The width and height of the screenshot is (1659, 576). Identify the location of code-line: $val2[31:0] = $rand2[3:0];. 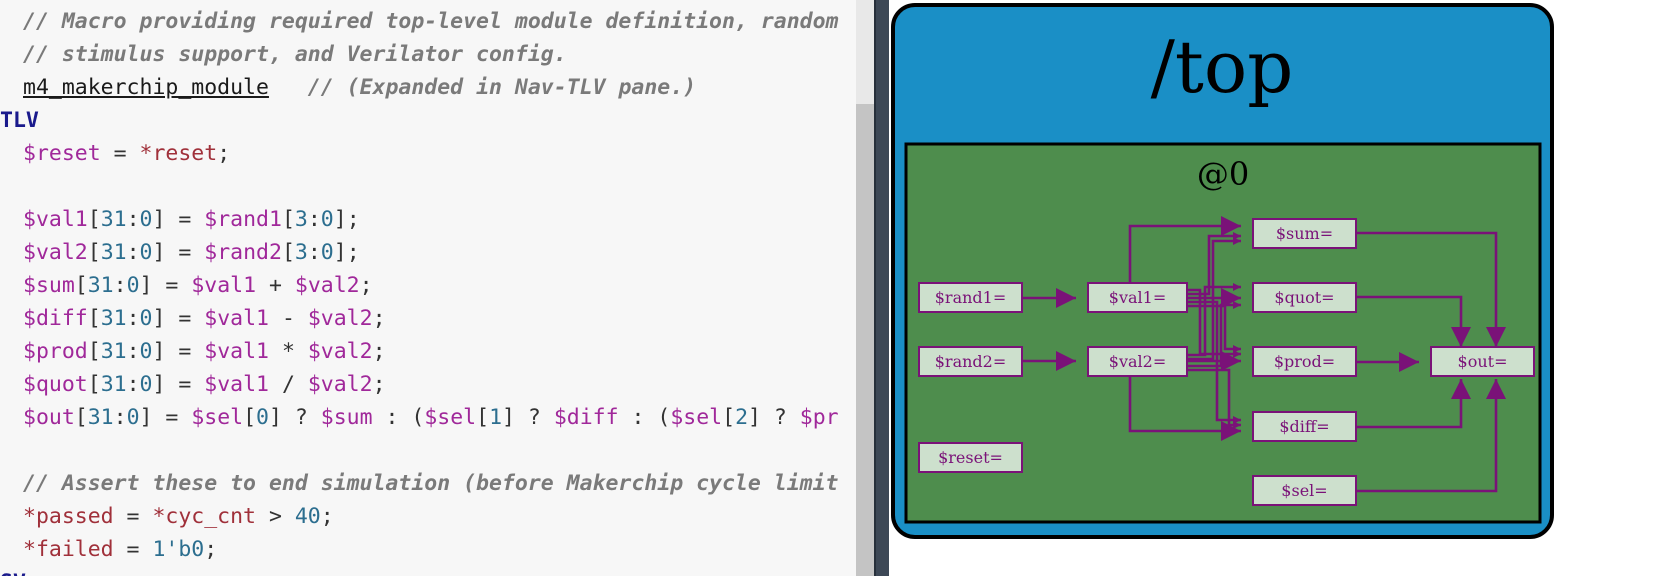
(180, 252).